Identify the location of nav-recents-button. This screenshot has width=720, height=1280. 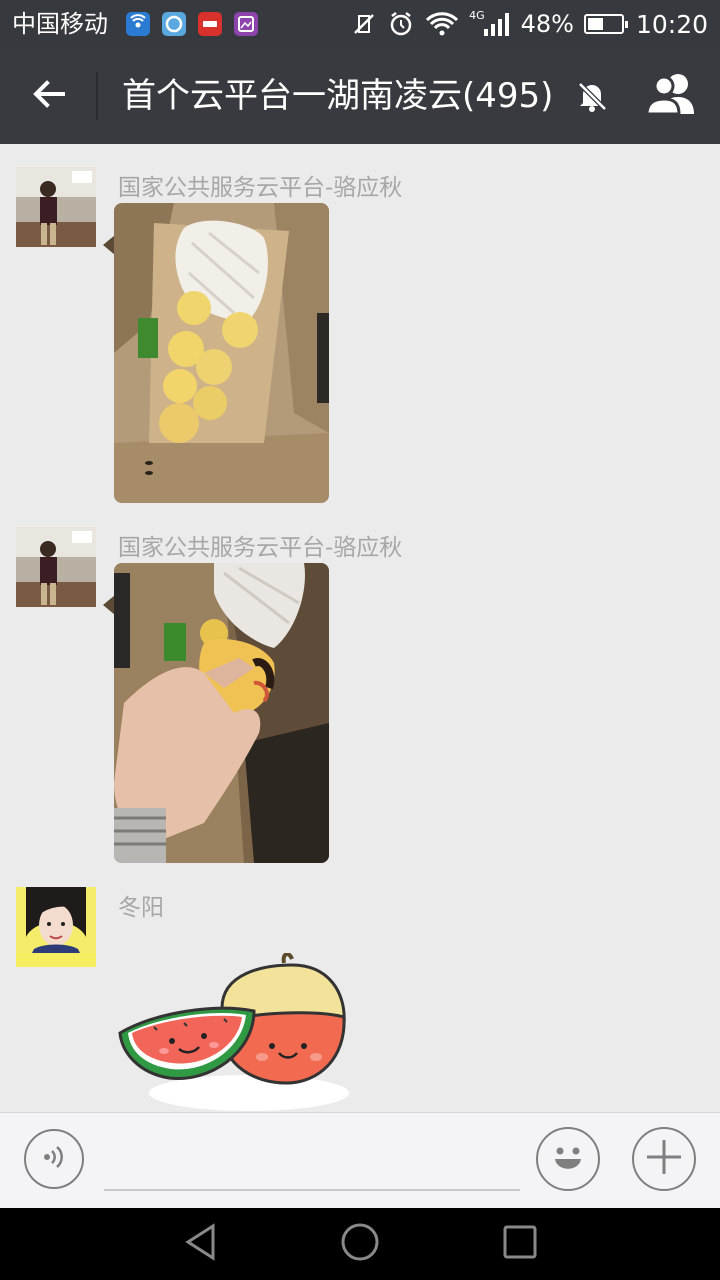
(520, 1244).